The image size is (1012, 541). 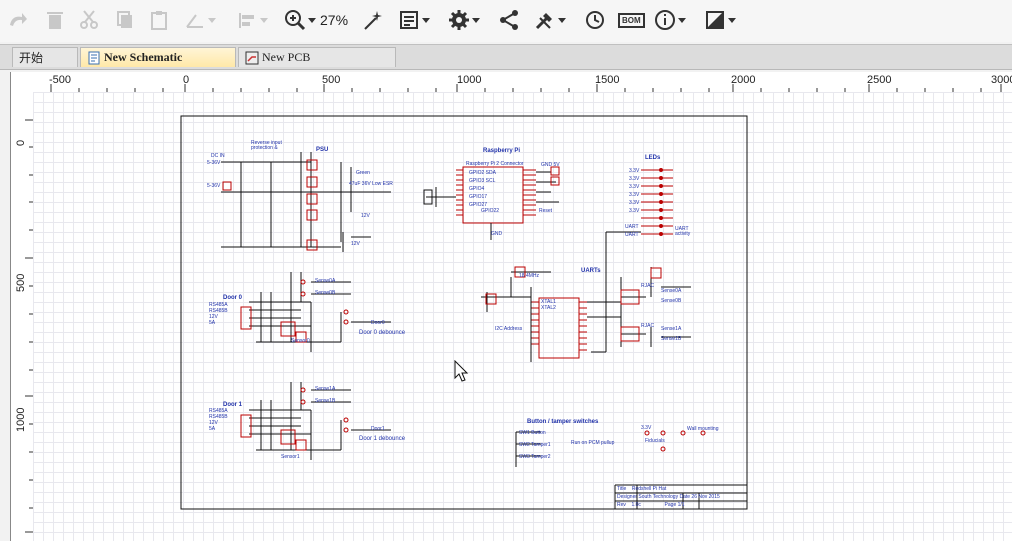 I want to click on rotate-button, so click(x=200, y=20).